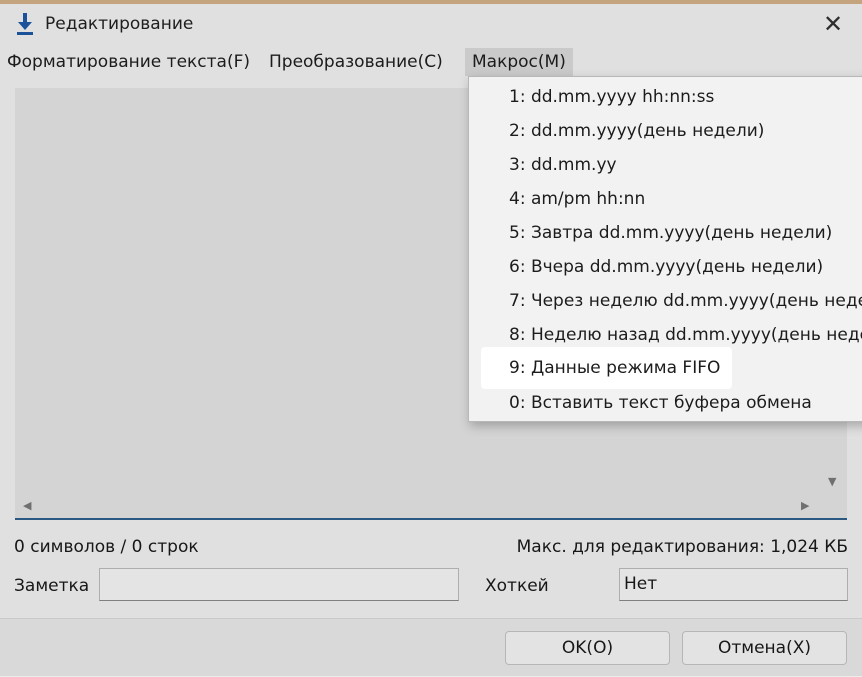  I want to click on dialog-footer: OK(O) Отмена(X), so click(431, 647).